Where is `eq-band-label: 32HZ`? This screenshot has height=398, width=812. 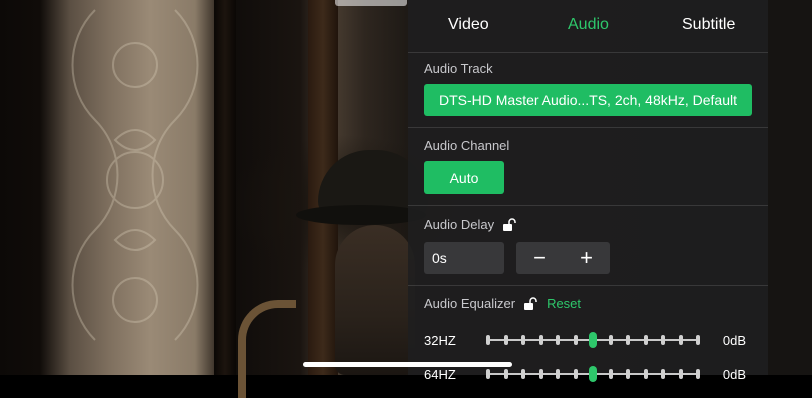
eq-band-label: 32HZ is located at coordinates (440, 340).